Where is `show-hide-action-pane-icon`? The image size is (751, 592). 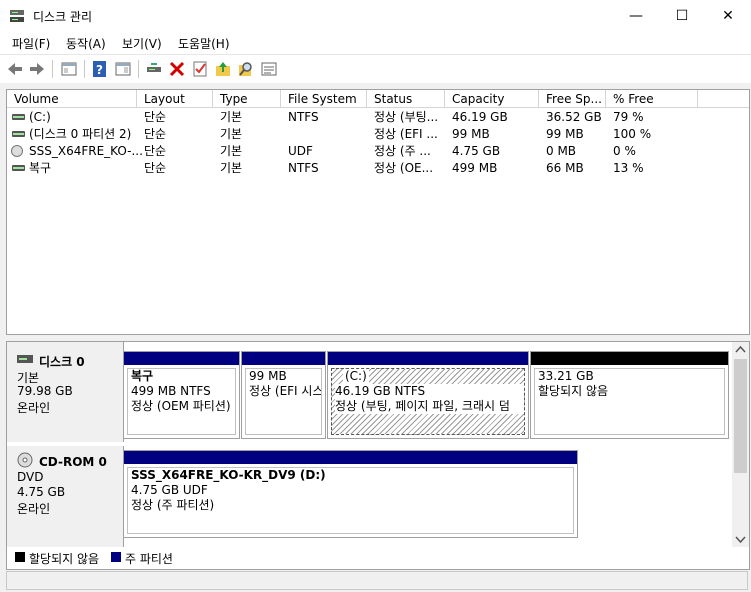
show-hide-action-pane-icon is located at coordinates (123, 69).